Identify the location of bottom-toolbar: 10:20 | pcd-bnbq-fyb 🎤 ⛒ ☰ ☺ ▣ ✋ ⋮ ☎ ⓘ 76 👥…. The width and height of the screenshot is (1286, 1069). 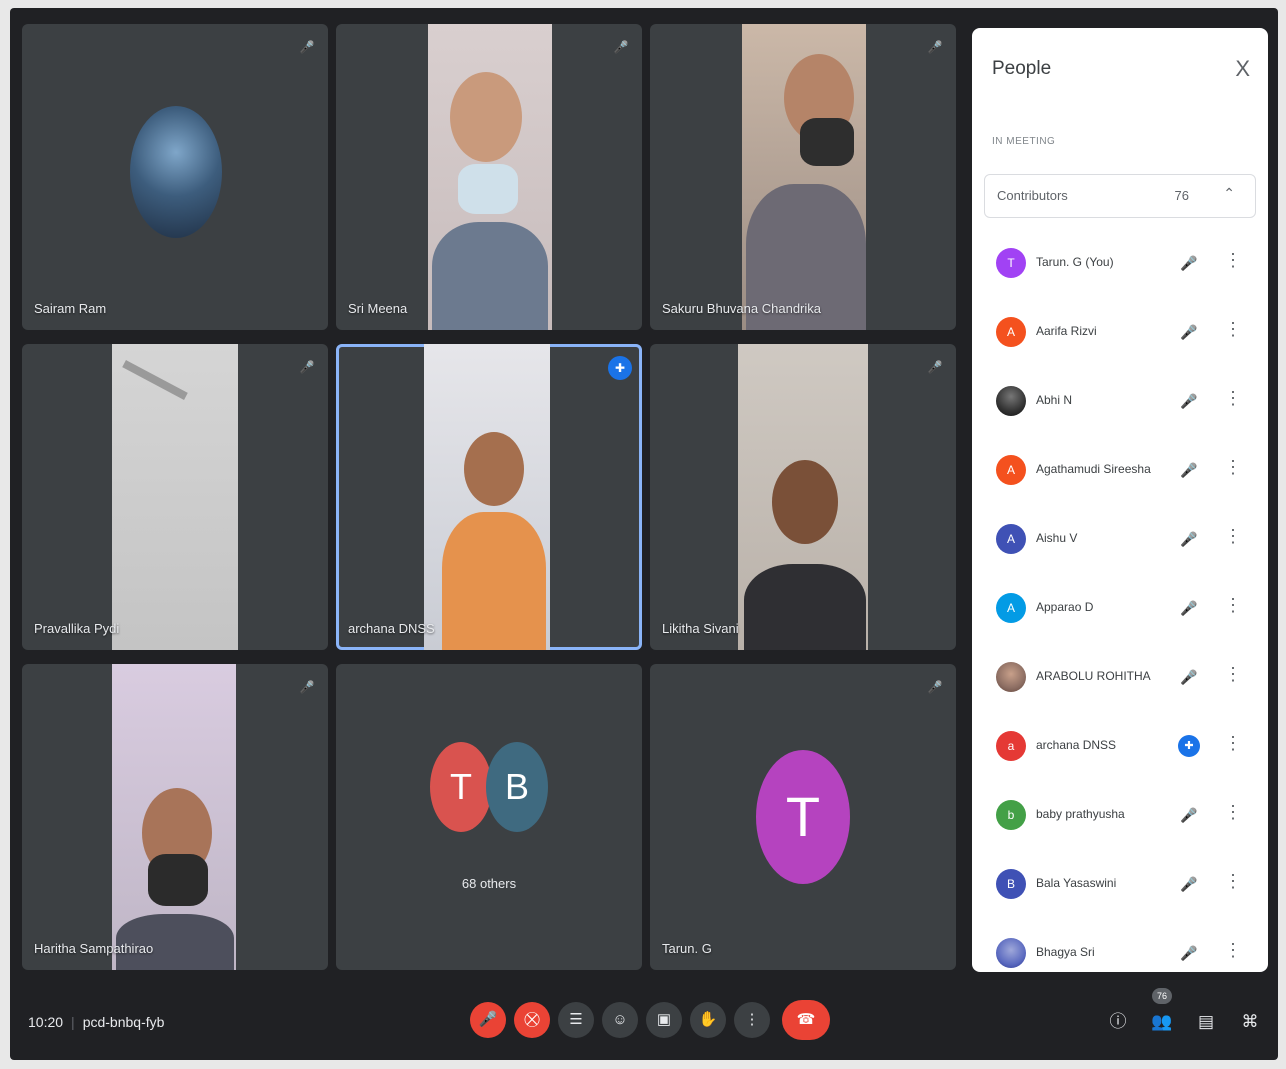
(644, 1020).